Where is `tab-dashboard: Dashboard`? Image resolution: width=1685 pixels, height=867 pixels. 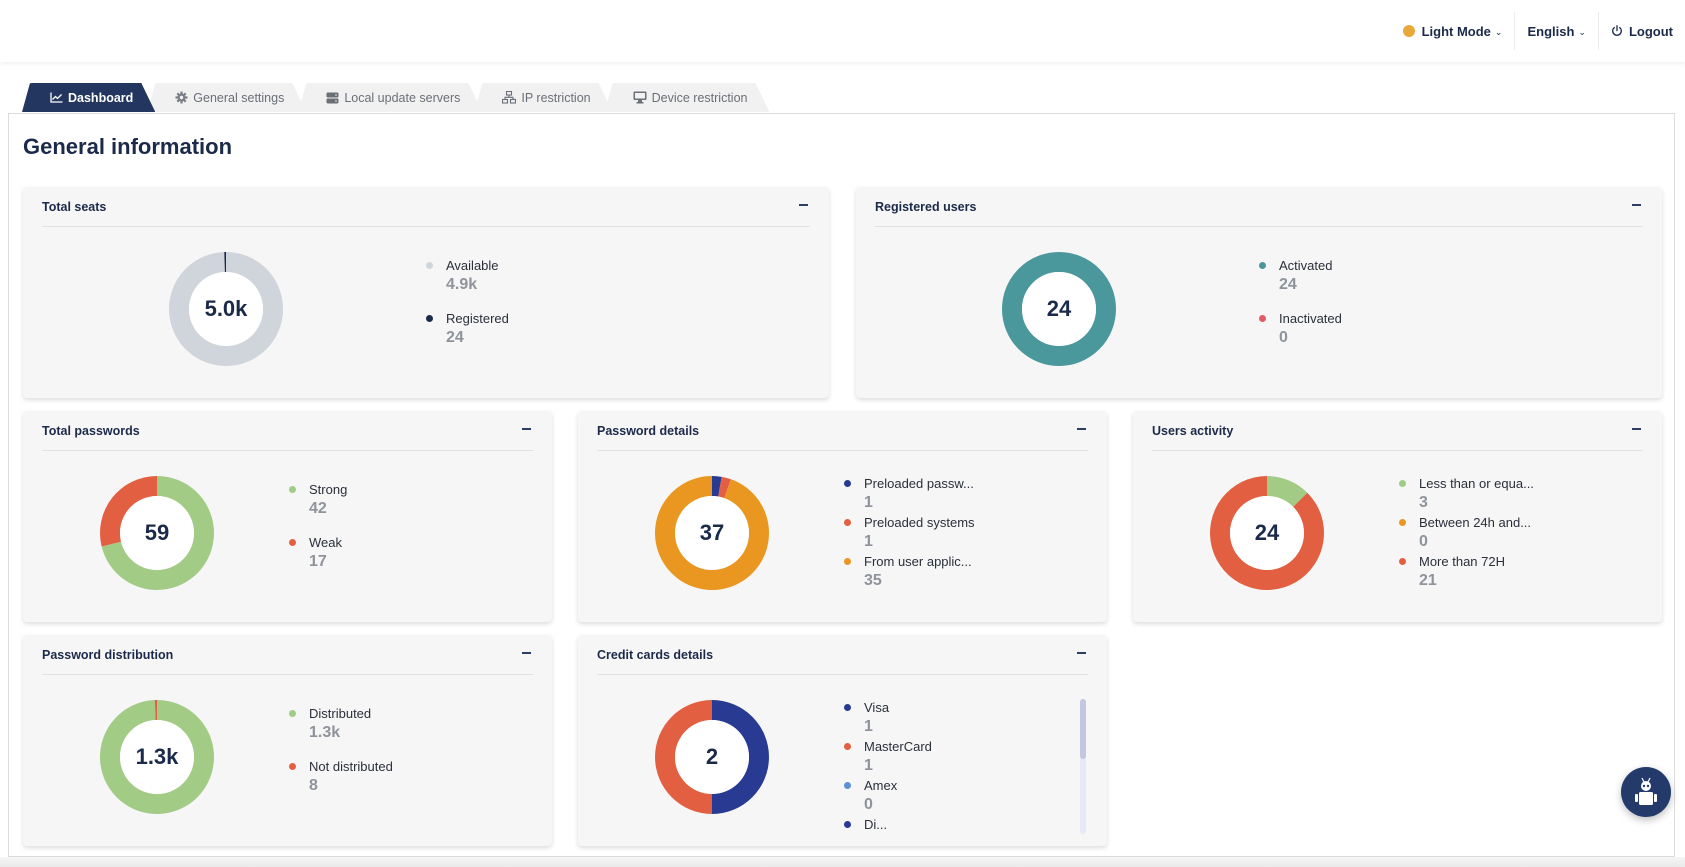 tab-dashboard: Dashboard is located at coordinates (88, 97).